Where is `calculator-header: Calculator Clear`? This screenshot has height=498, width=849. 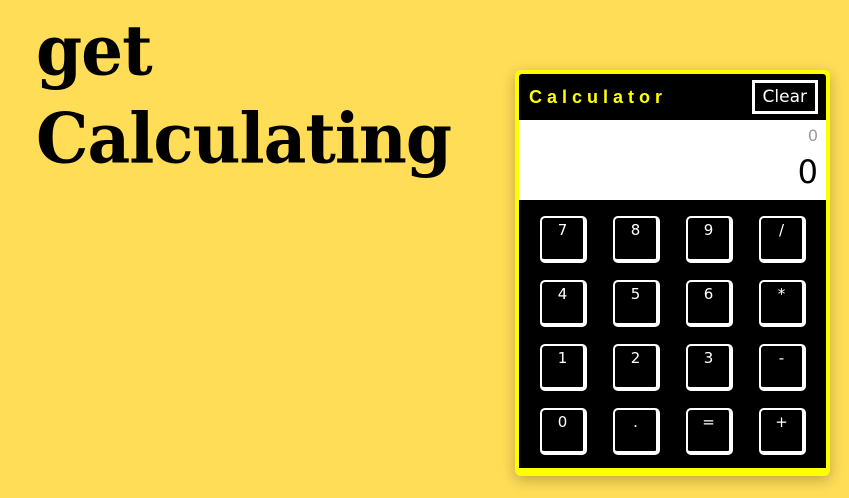
calculator-header: Calculator Clear is located at coordinates (672, 97).